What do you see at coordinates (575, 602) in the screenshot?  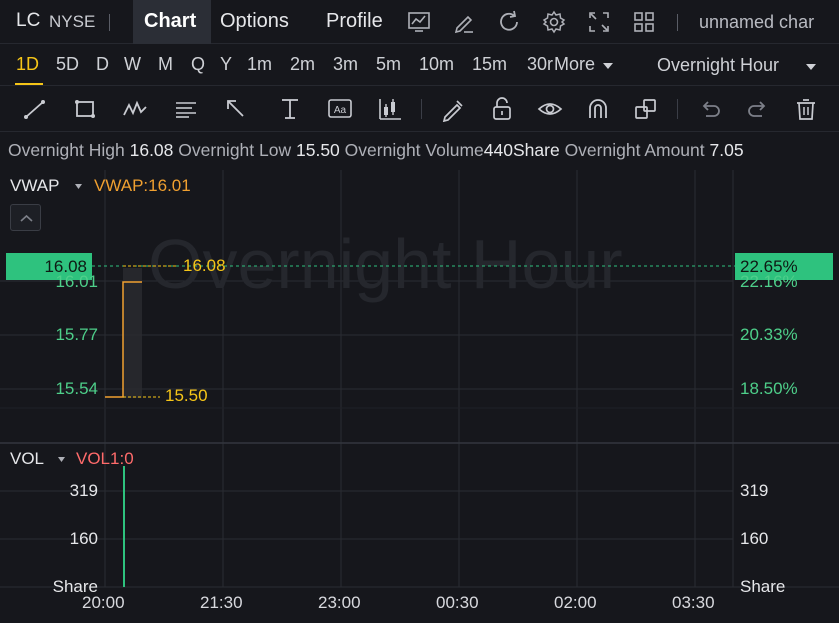 I see `x-tick: 02:00` at bounding box center [575, 602].